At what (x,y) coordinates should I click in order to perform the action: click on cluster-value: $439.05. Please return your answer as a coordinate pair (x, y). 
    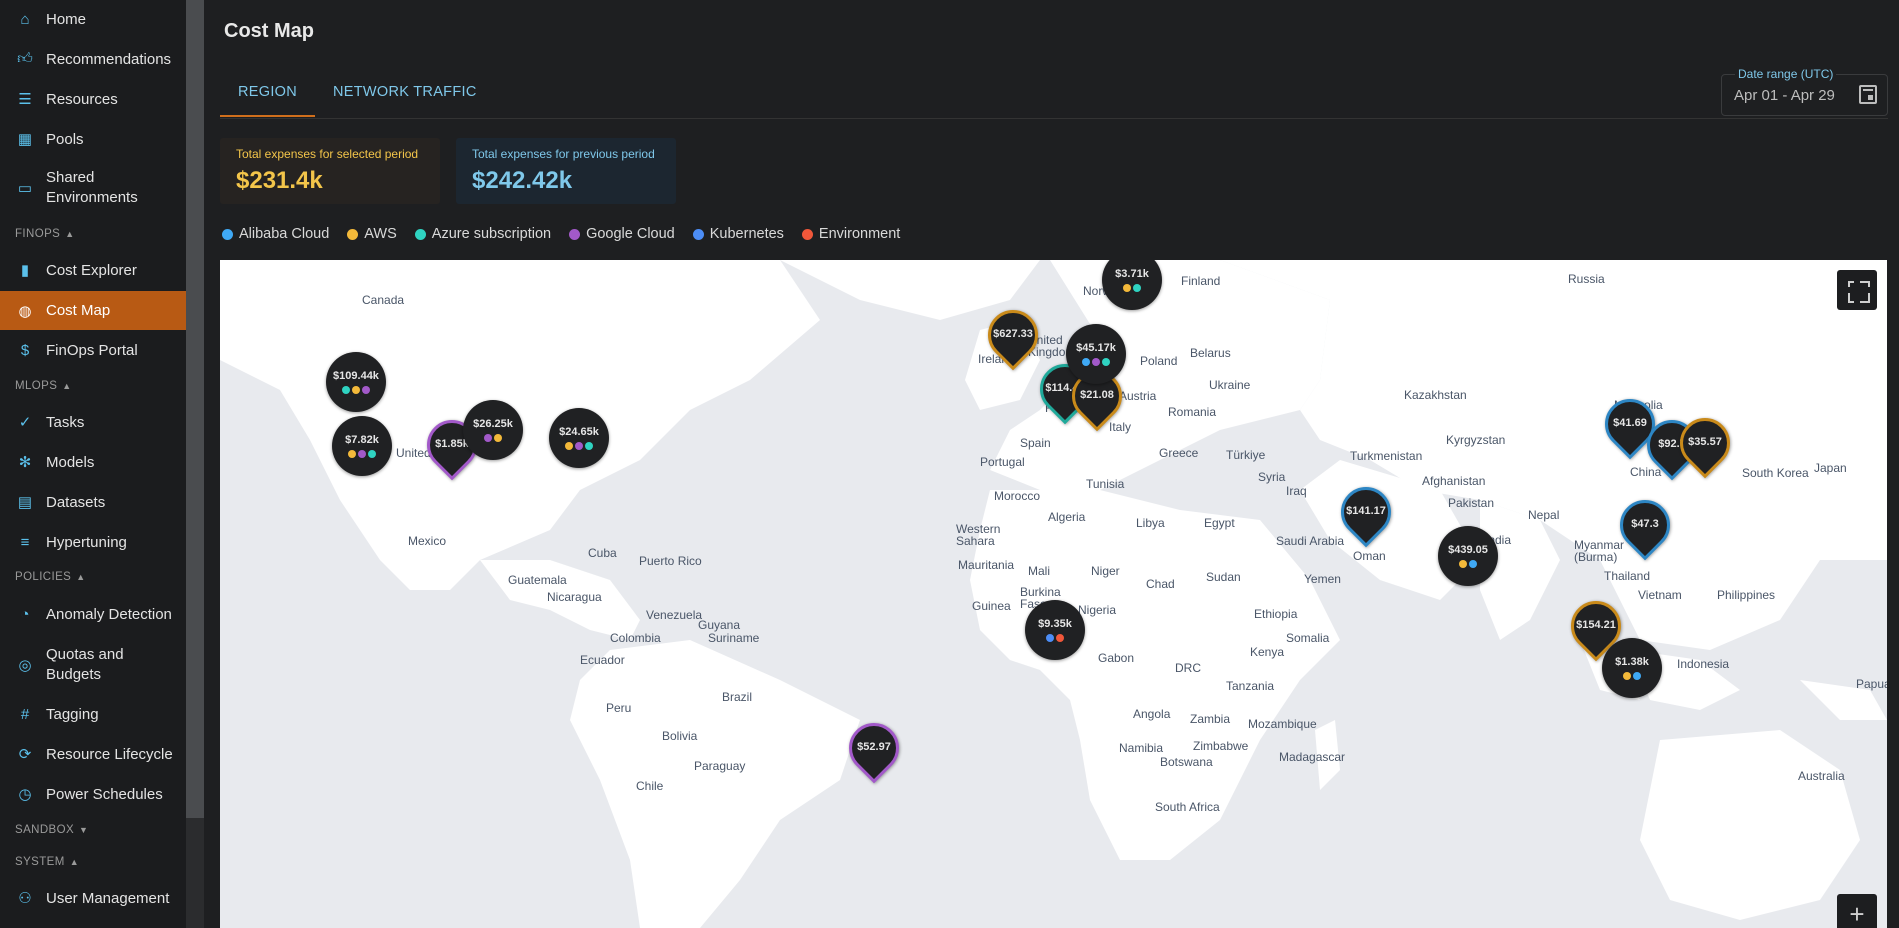
    Looking at the image, I should click on (1468, 550).